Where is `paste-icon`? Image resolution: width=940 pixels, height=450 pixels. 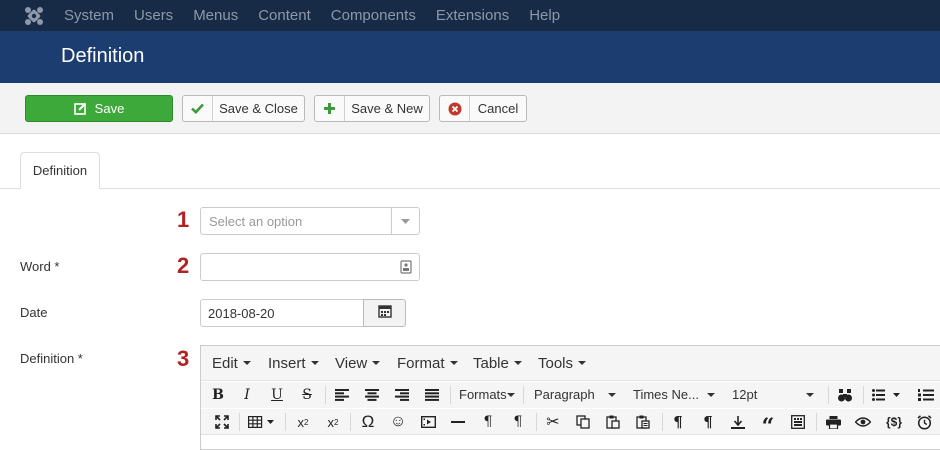 paste-icon is located at coordinates (613, 422).